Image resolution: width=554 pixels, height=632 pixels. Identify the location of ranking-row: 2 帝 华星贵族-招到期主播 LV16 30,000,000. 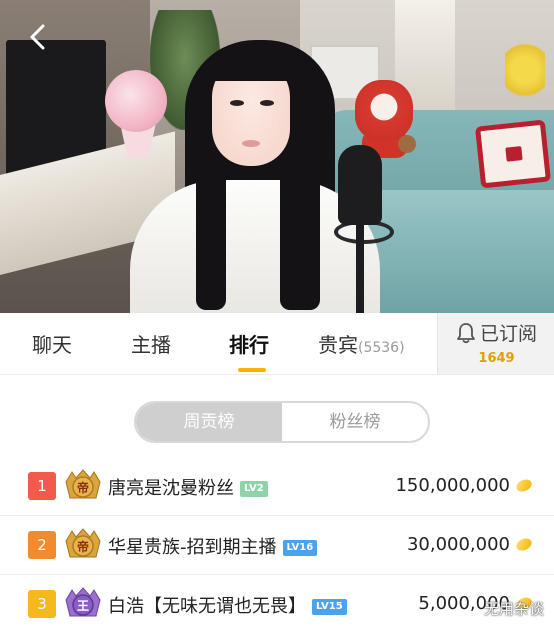
(277, 546).